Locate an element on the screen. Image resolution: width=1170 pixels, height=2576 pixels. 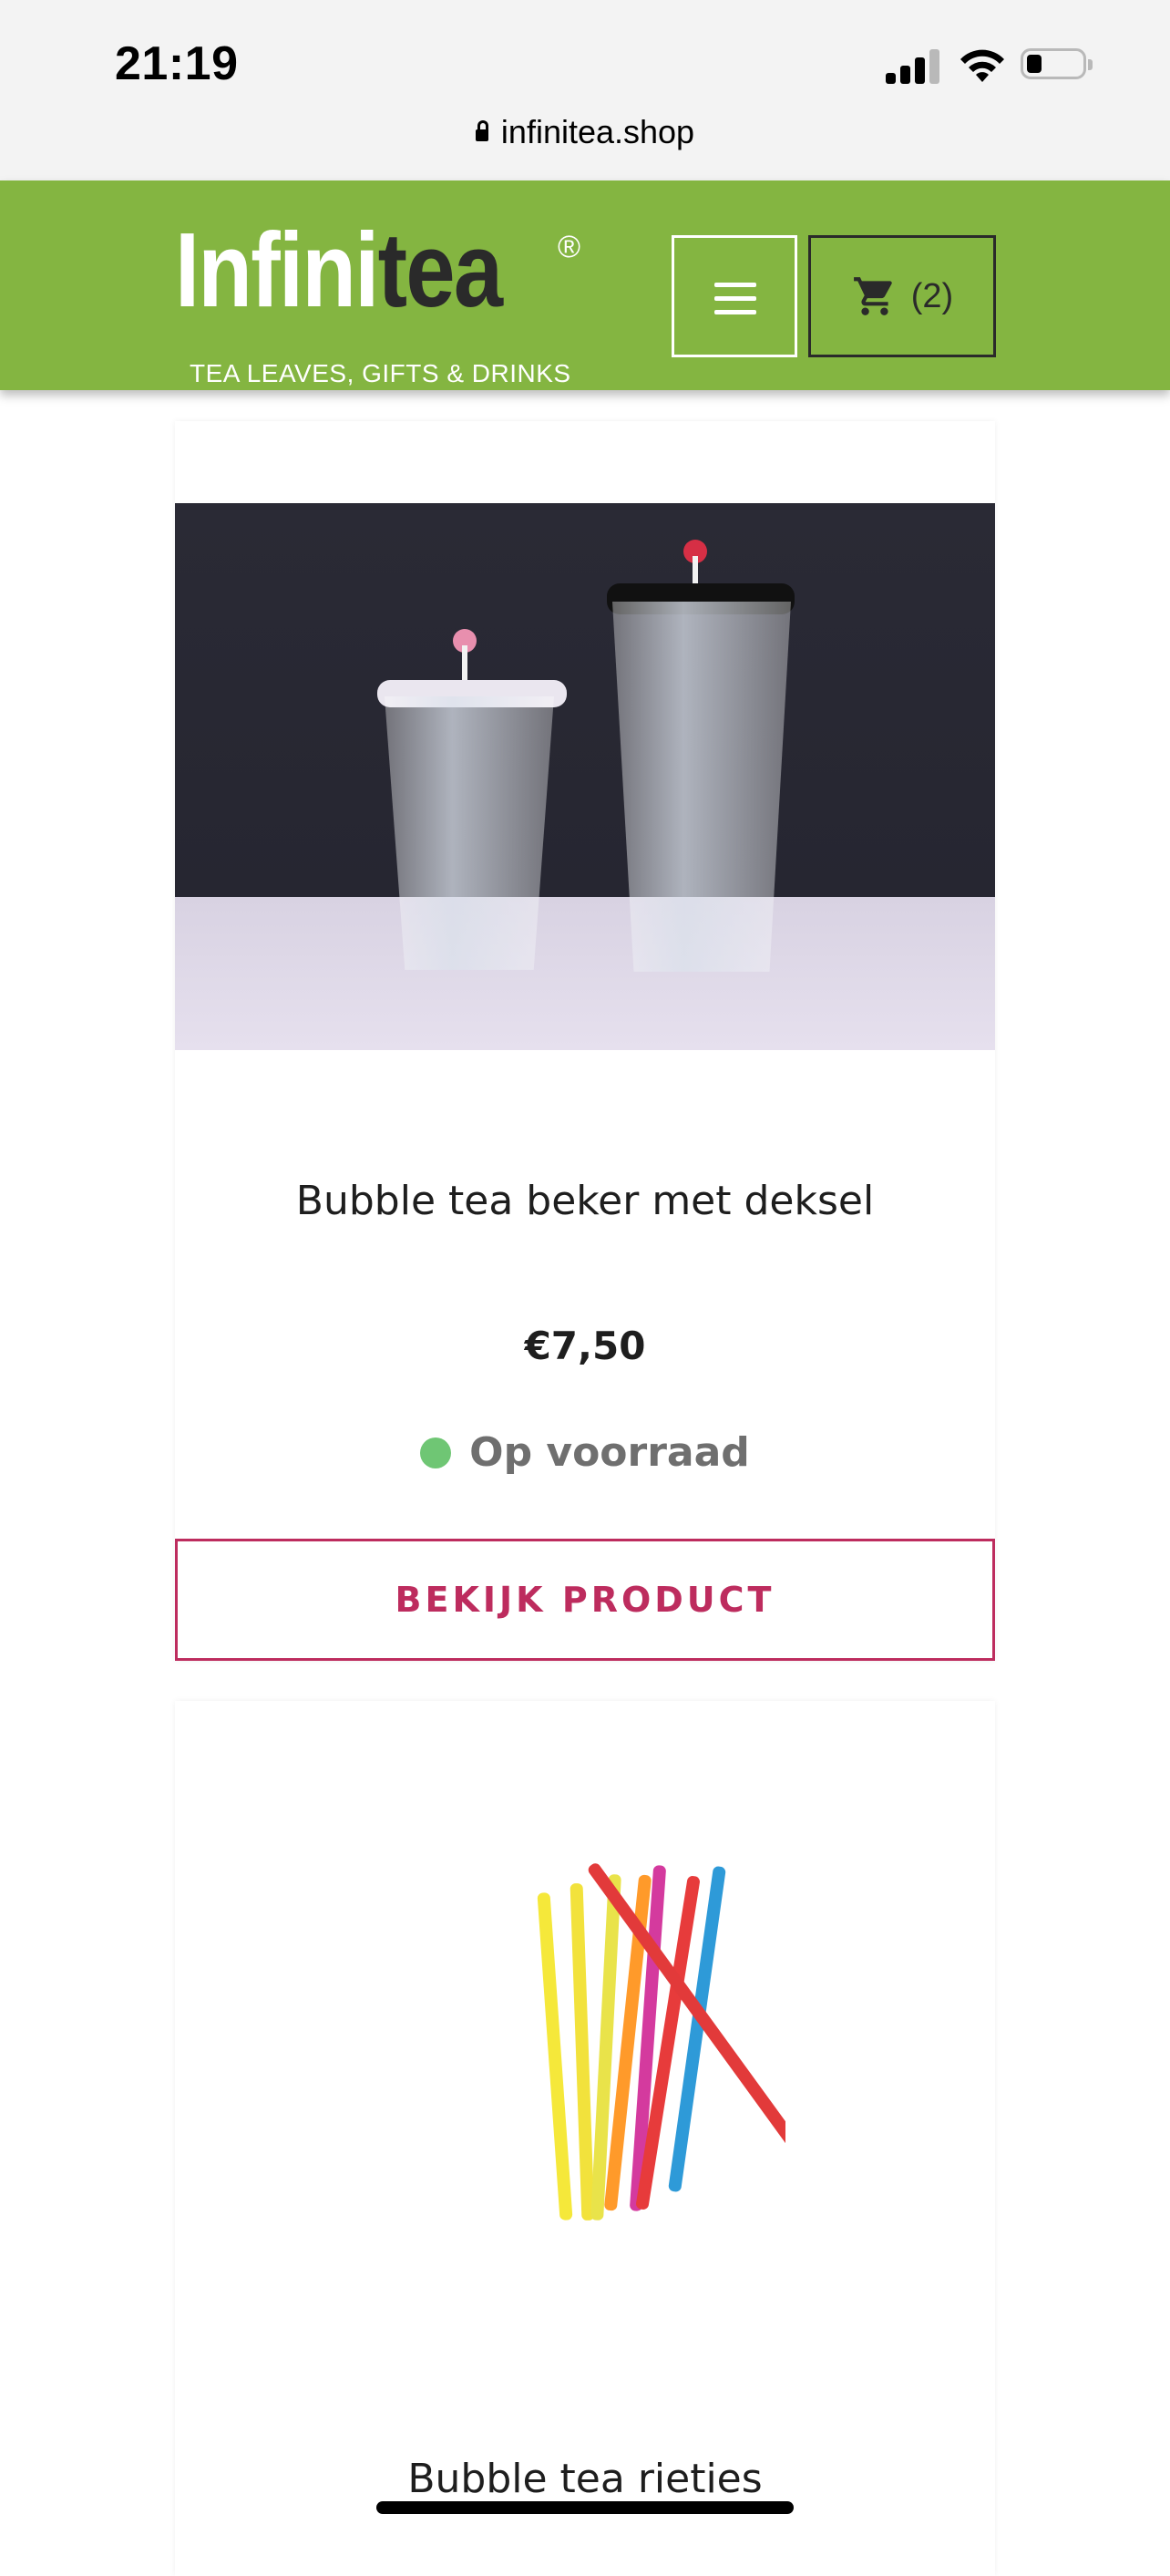
menu-button is located at coordinates (735, 296).